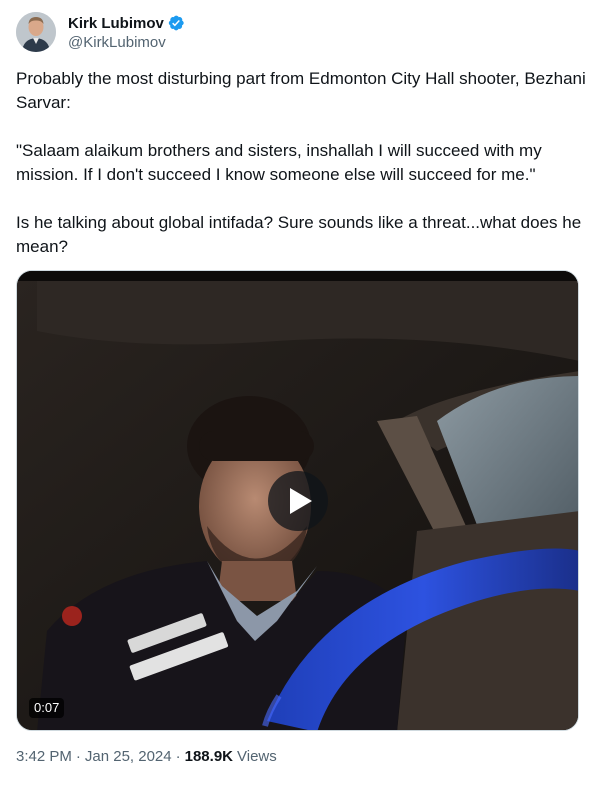 This screenshot has height=785, width=611. Describe the element at coordinates (128, 756) in the screenshot. I see `tweet-date: Jan 25, 2024` at that location.